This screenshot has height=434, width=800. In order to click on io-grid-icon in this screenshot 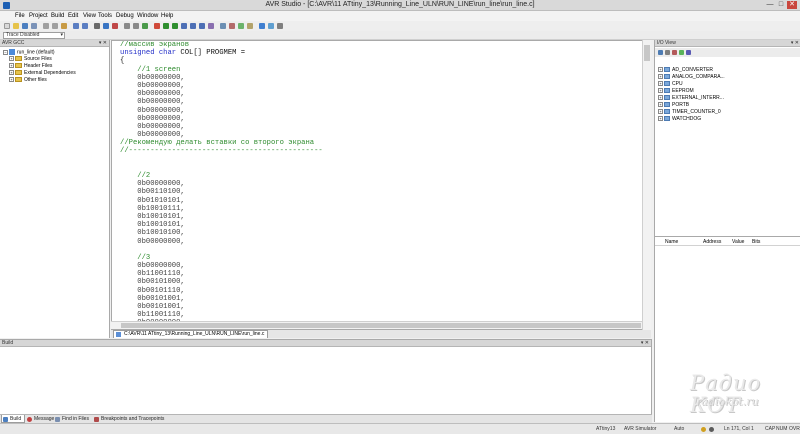, I will do `click(667, 52)`.